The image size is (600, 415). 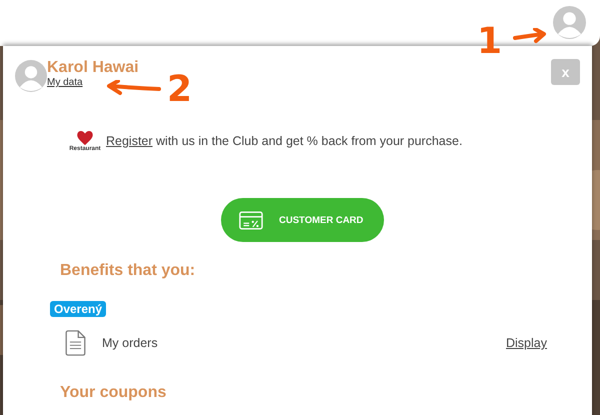 I want to click on annotation-number: 2, so click(x=179, y=90).